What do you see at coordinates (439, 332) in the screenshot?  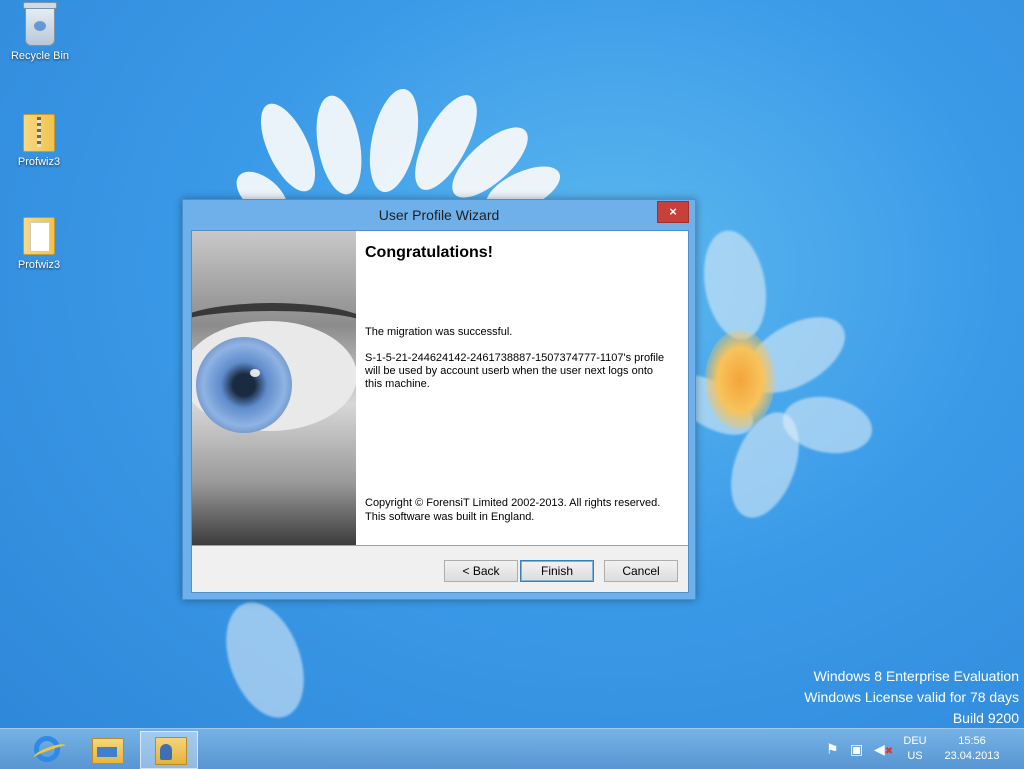 I see `success-message: The migration was successful.` at bounding box center [439, 332].